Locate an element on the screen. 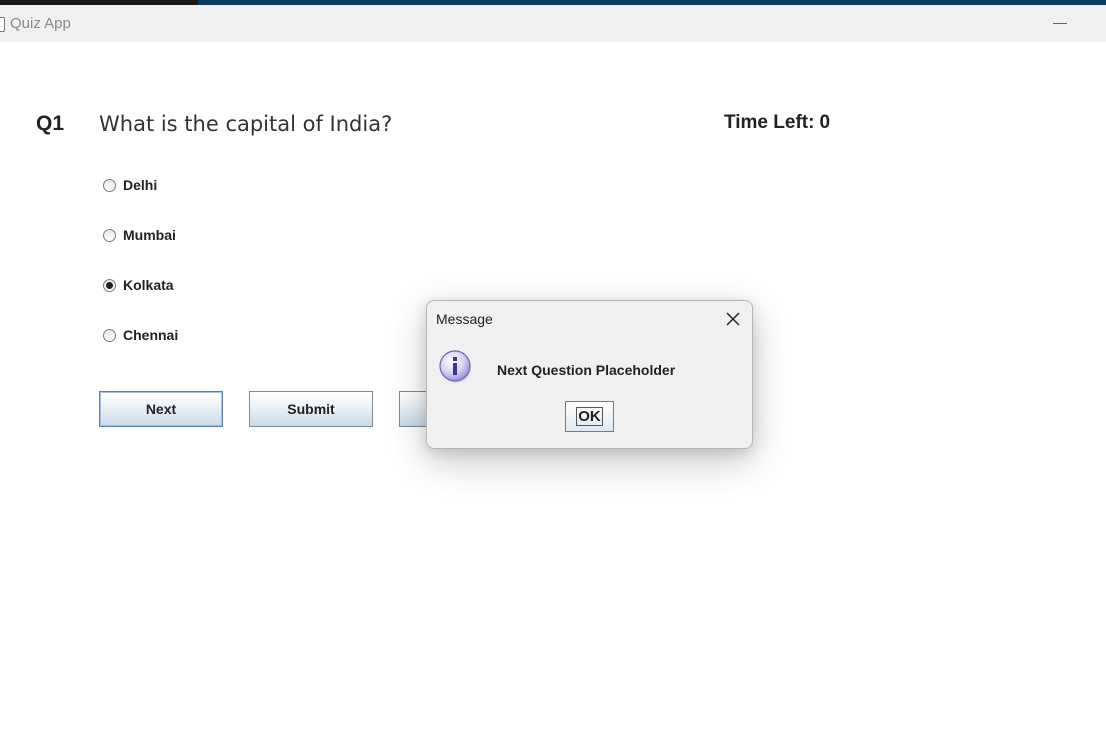 This screenshot has height=733, width=1106. option-label: Delhi is located at coordinates (140, 185).